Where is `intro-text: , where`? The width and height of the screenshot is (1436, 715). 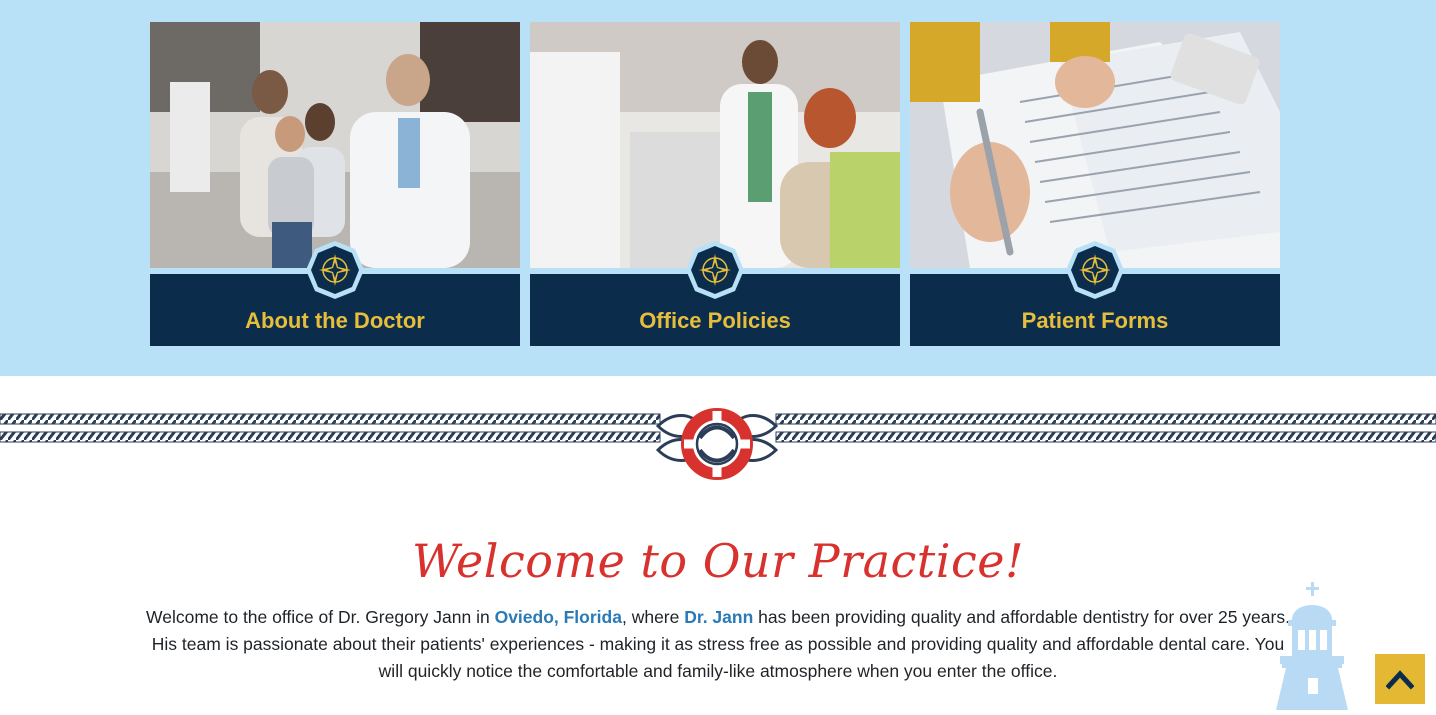
intro-text: , where is located at coordinates (653, 617).